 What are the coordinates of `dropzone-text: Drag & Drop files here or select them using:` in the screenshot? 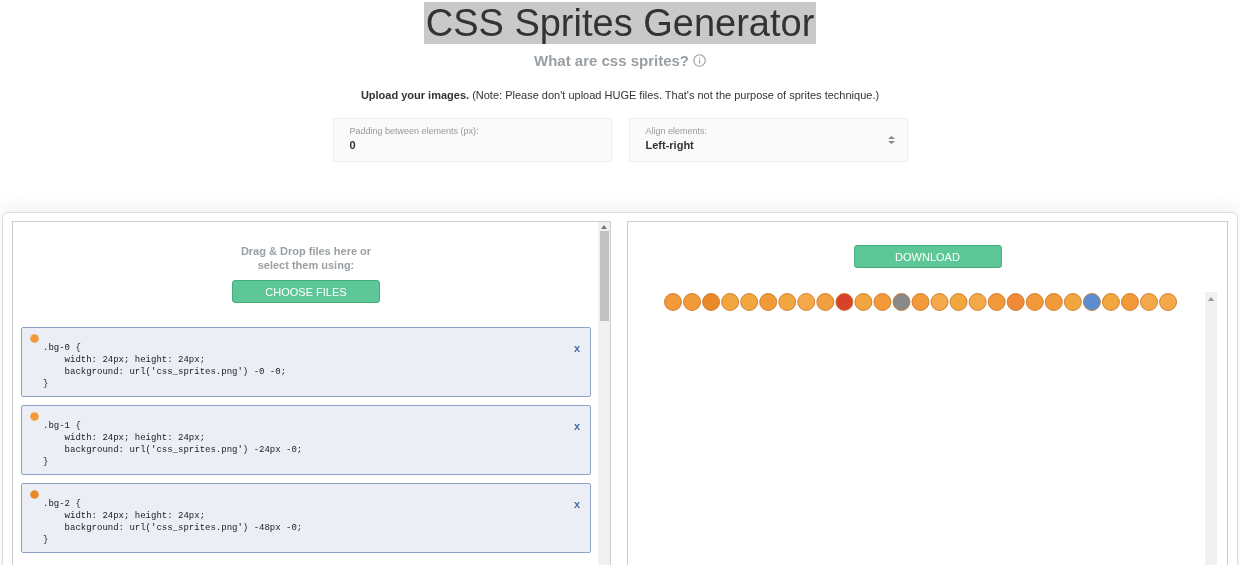 It's located at (306, 258).